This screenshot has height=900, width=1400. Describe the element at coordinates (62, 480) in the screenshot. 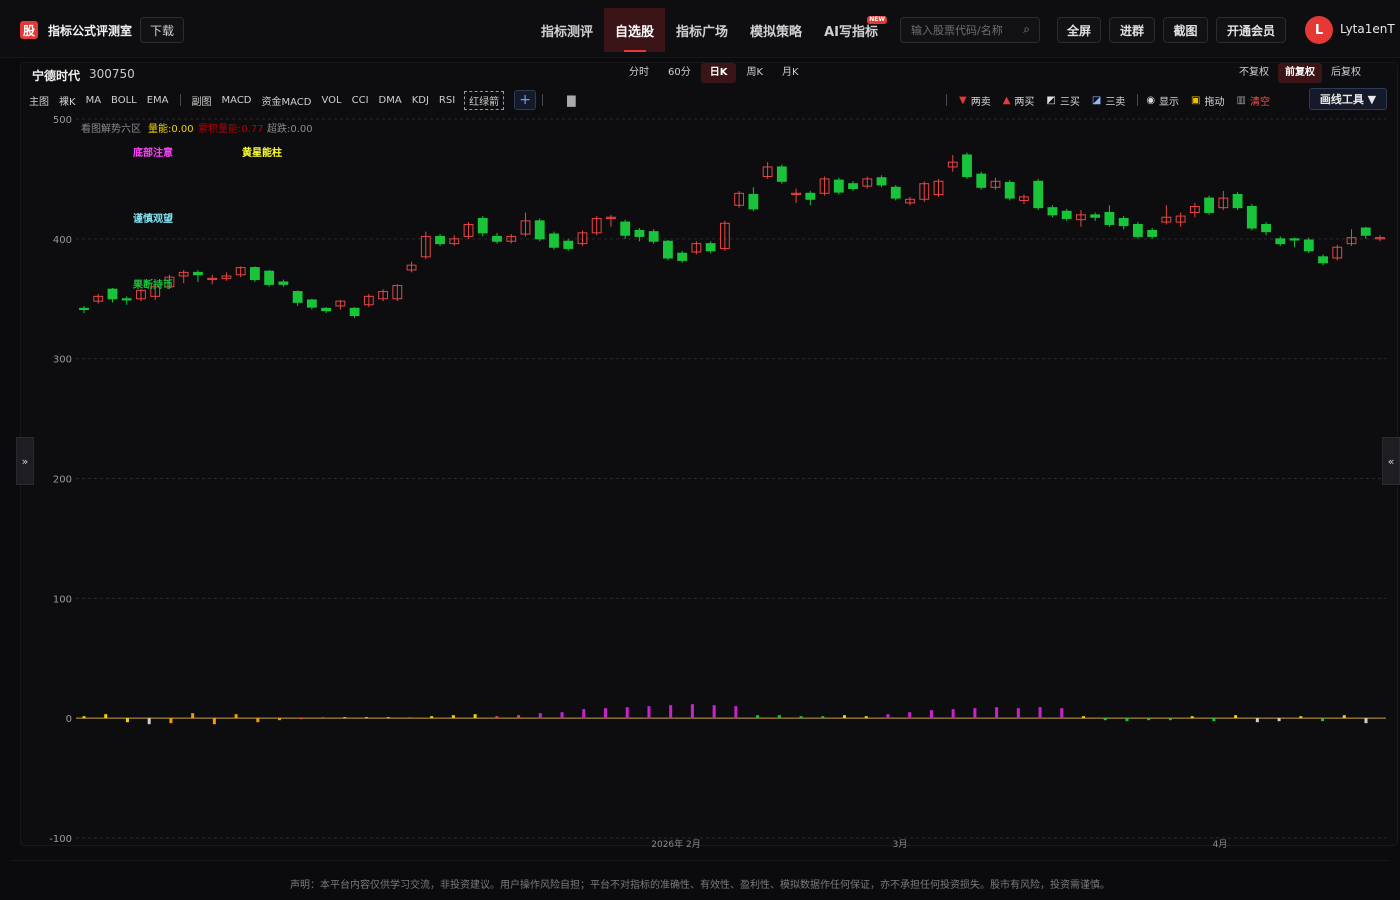

I see `y-tick-label: 200` at that location.